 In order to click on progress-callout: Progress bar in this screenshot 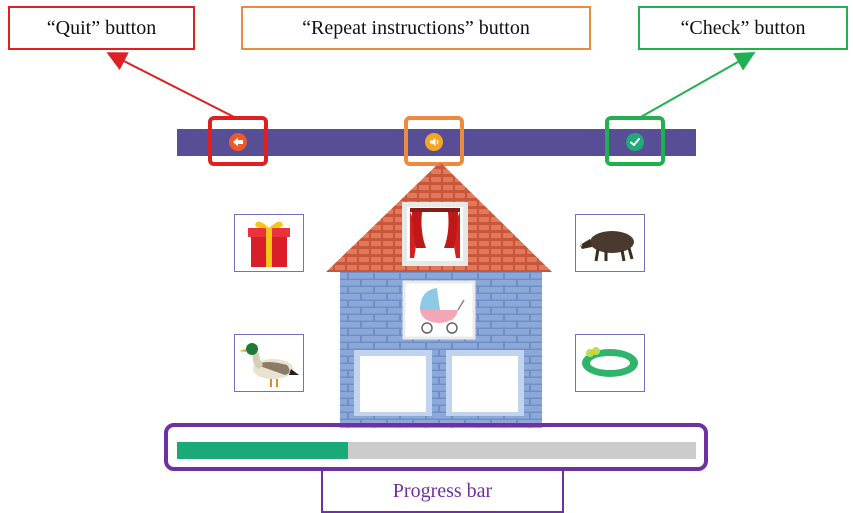, I will do `click(442, 491)`.